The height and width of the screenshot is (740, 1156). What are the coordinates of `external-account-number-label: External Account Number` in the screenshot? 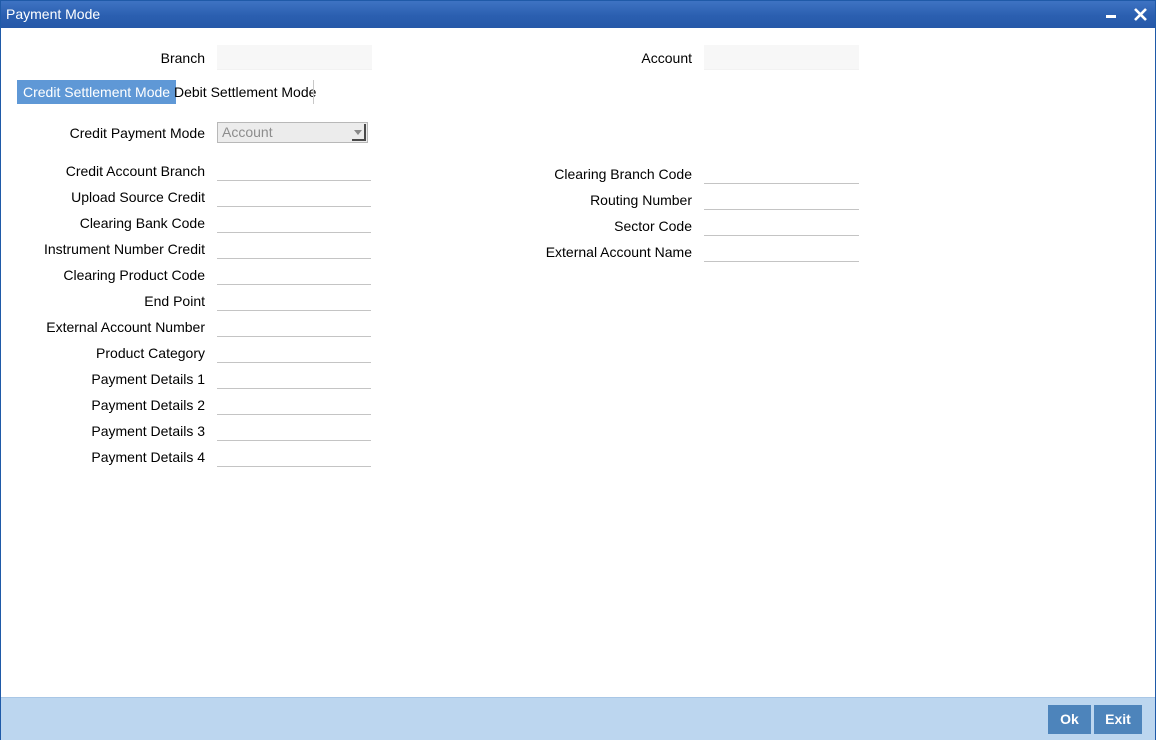 It's located at (125, 327).